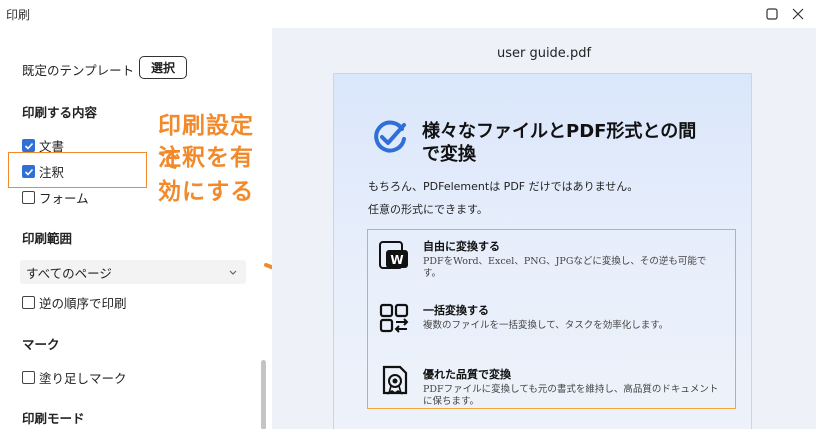 The height and width of the screenshot is (429, 816). I want to click on checkbox-annotations-label: 注釈, so click(52, 172).